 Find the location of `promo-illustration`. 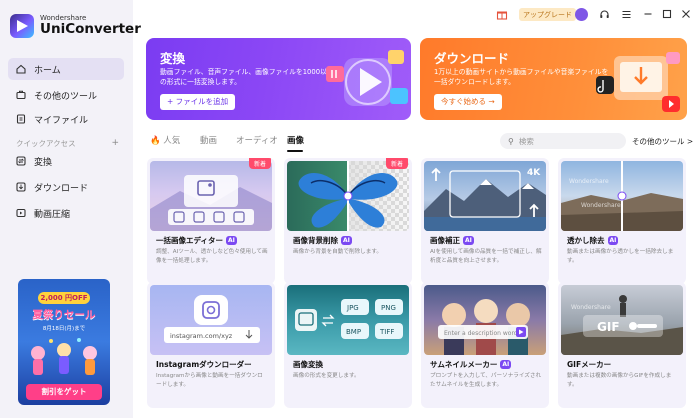

promo-illustration is located at coordinates (64, 356).